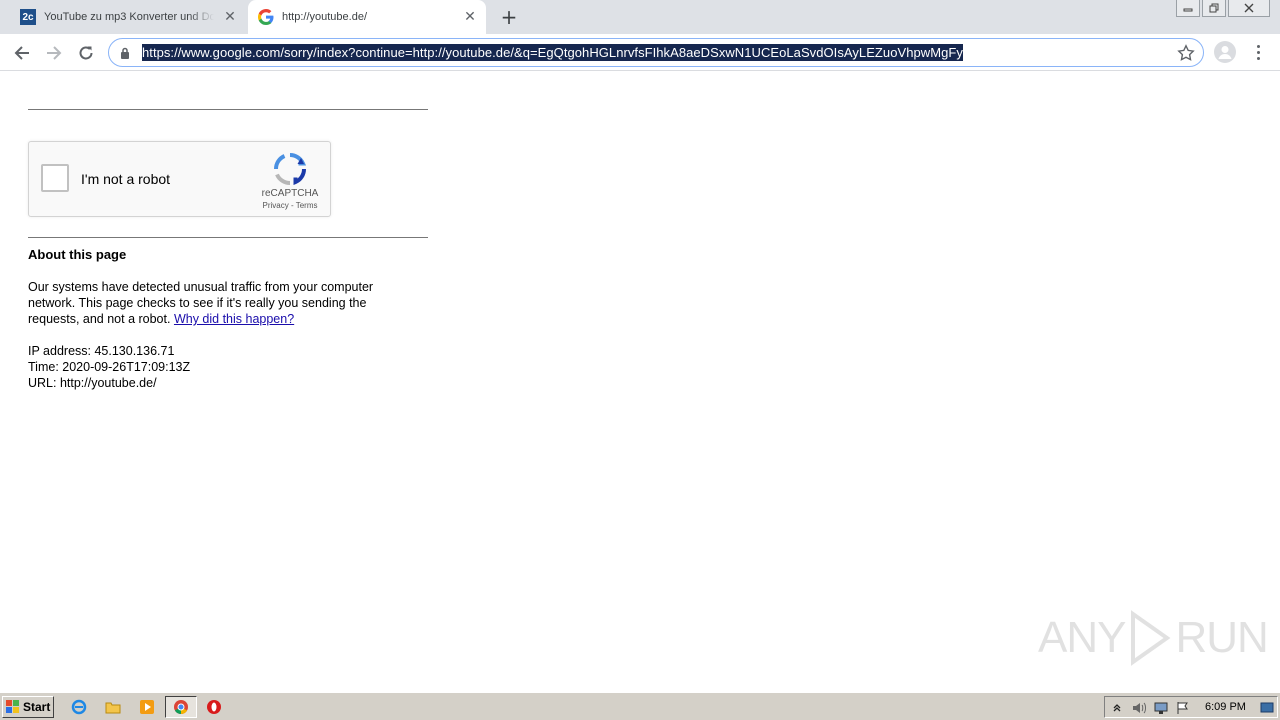 This screenshot has width=1280, height=720. What do you see at coordinates (1267, 708) in the screenshot?
I see `show-desktop-icon` at bounding box center [1267, 708].